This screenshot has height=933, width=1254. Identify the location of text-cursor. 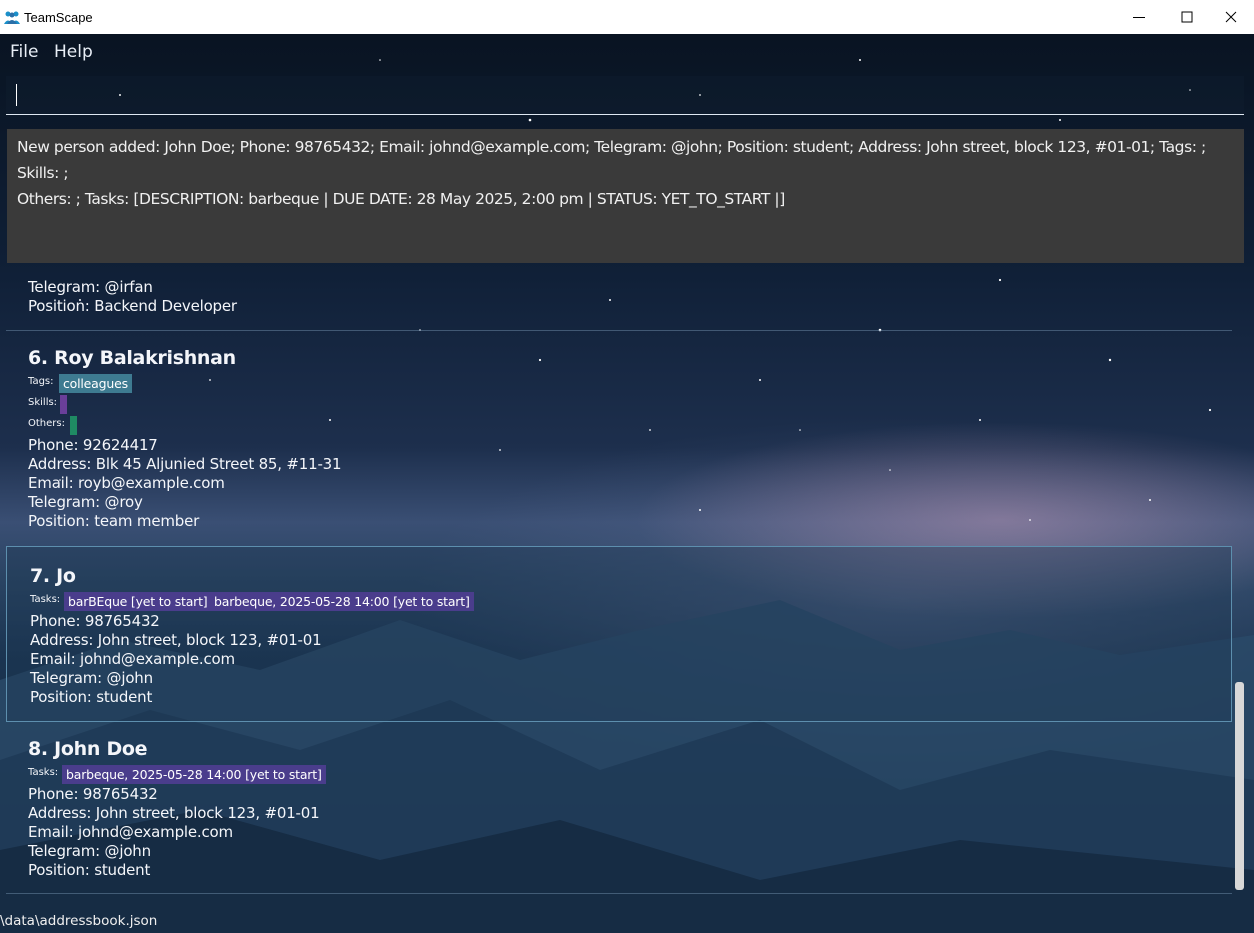
(16, 95).